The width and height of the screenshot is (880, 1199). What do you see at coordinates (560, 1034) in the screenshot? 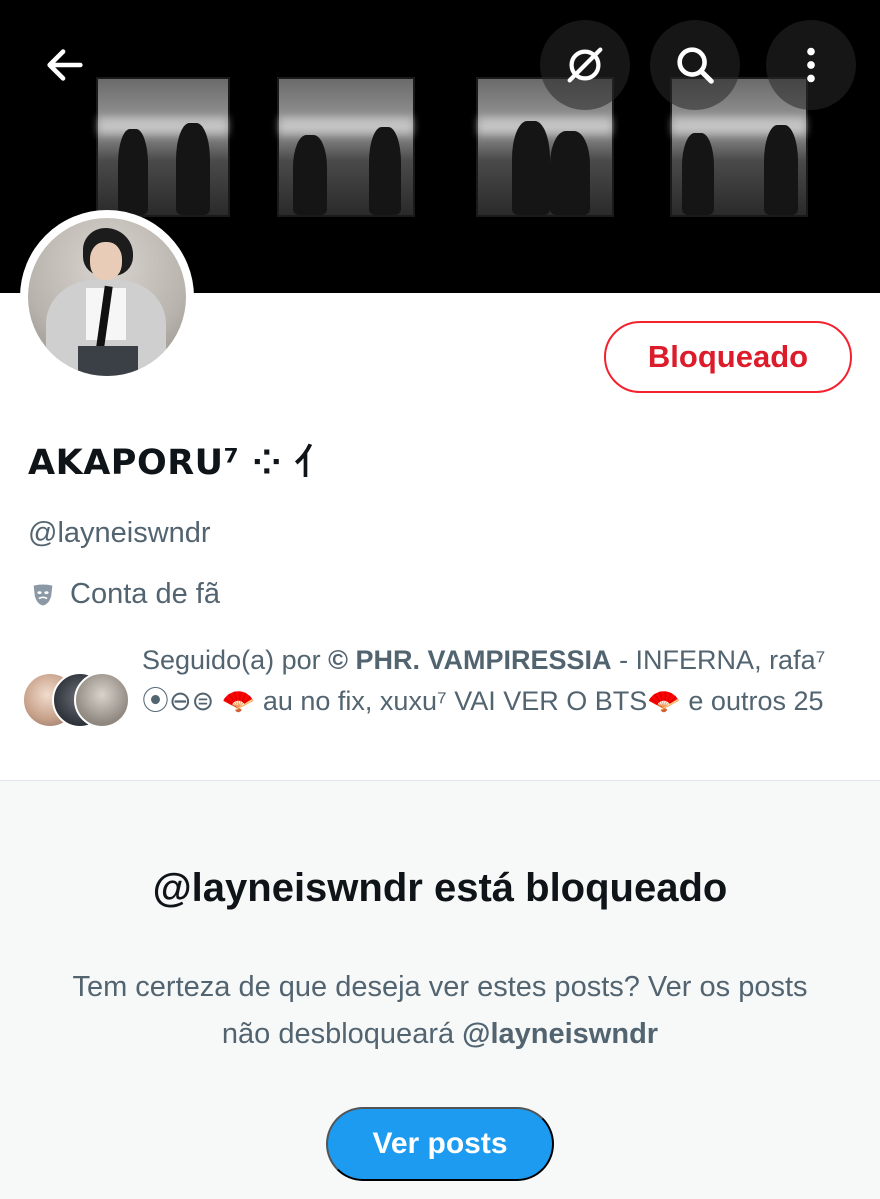
I see `blocked-description-handle: @layneiswndr` at bounding box center [560, 1034].